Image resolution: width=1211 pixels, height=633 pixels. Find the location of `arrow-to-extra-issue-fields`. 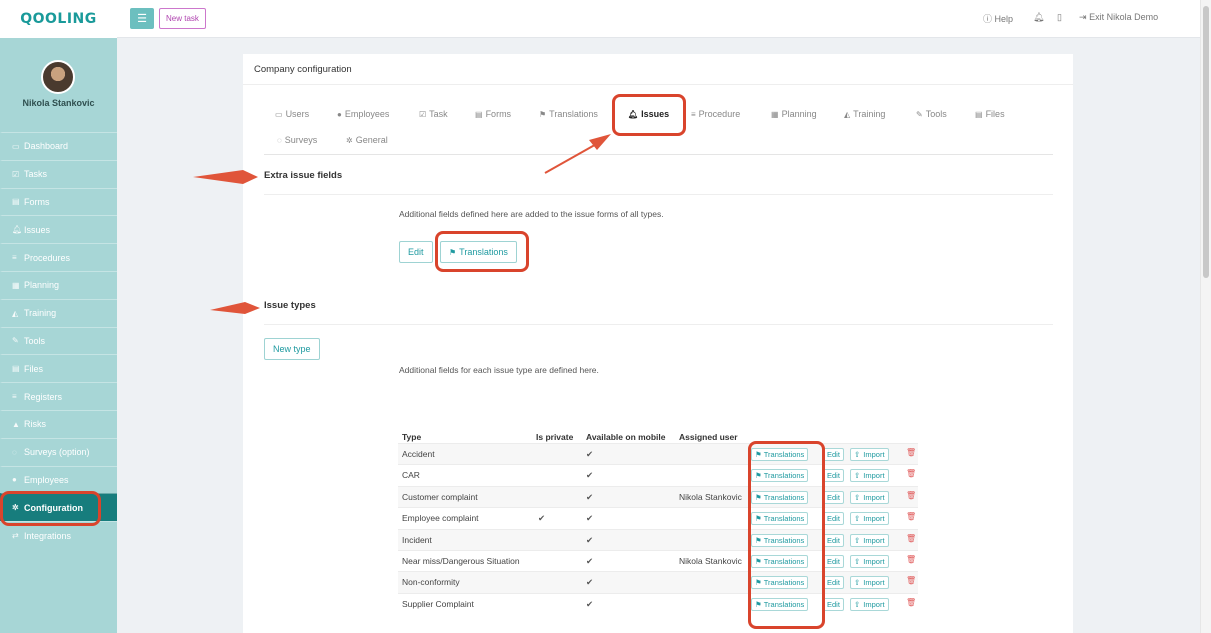

arrow-to-extra-issue-fields is located at coordinates (225, 177).